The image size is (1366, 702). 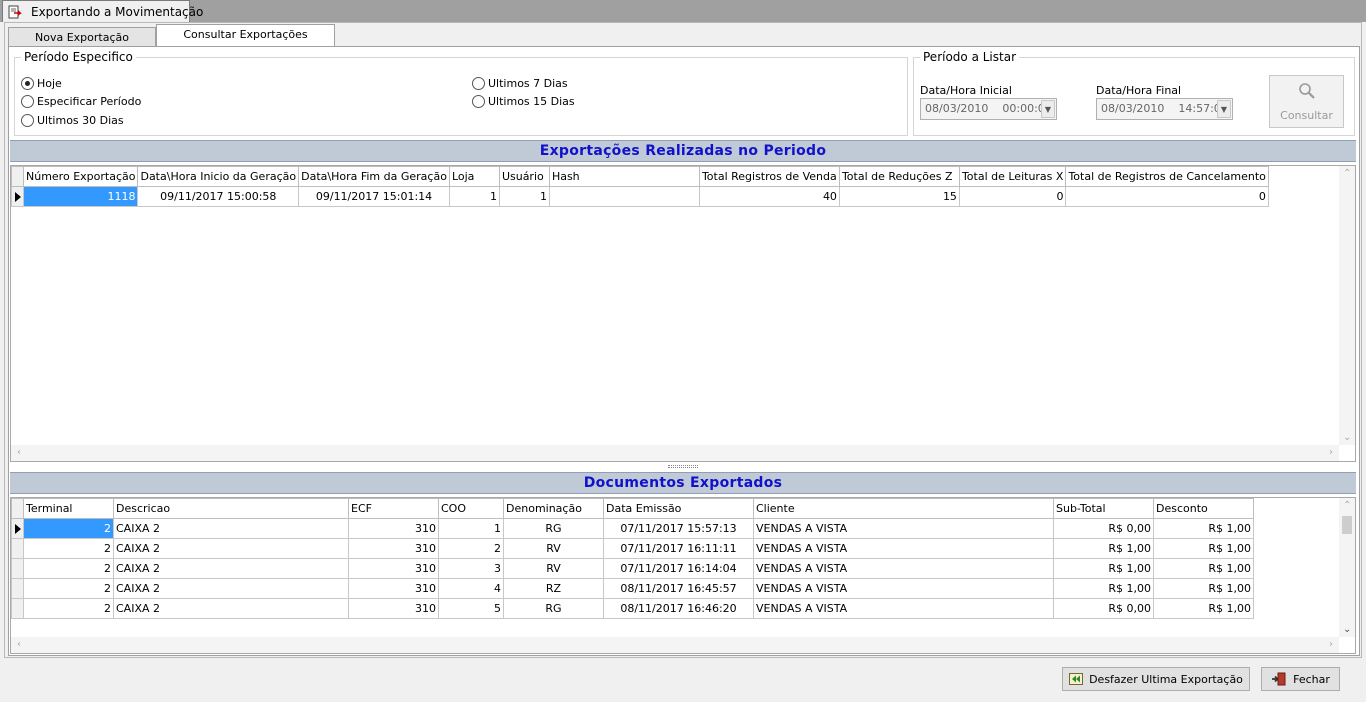 I want to click on cell-total-reducoes-z: 15, so click(x=899, y=196).